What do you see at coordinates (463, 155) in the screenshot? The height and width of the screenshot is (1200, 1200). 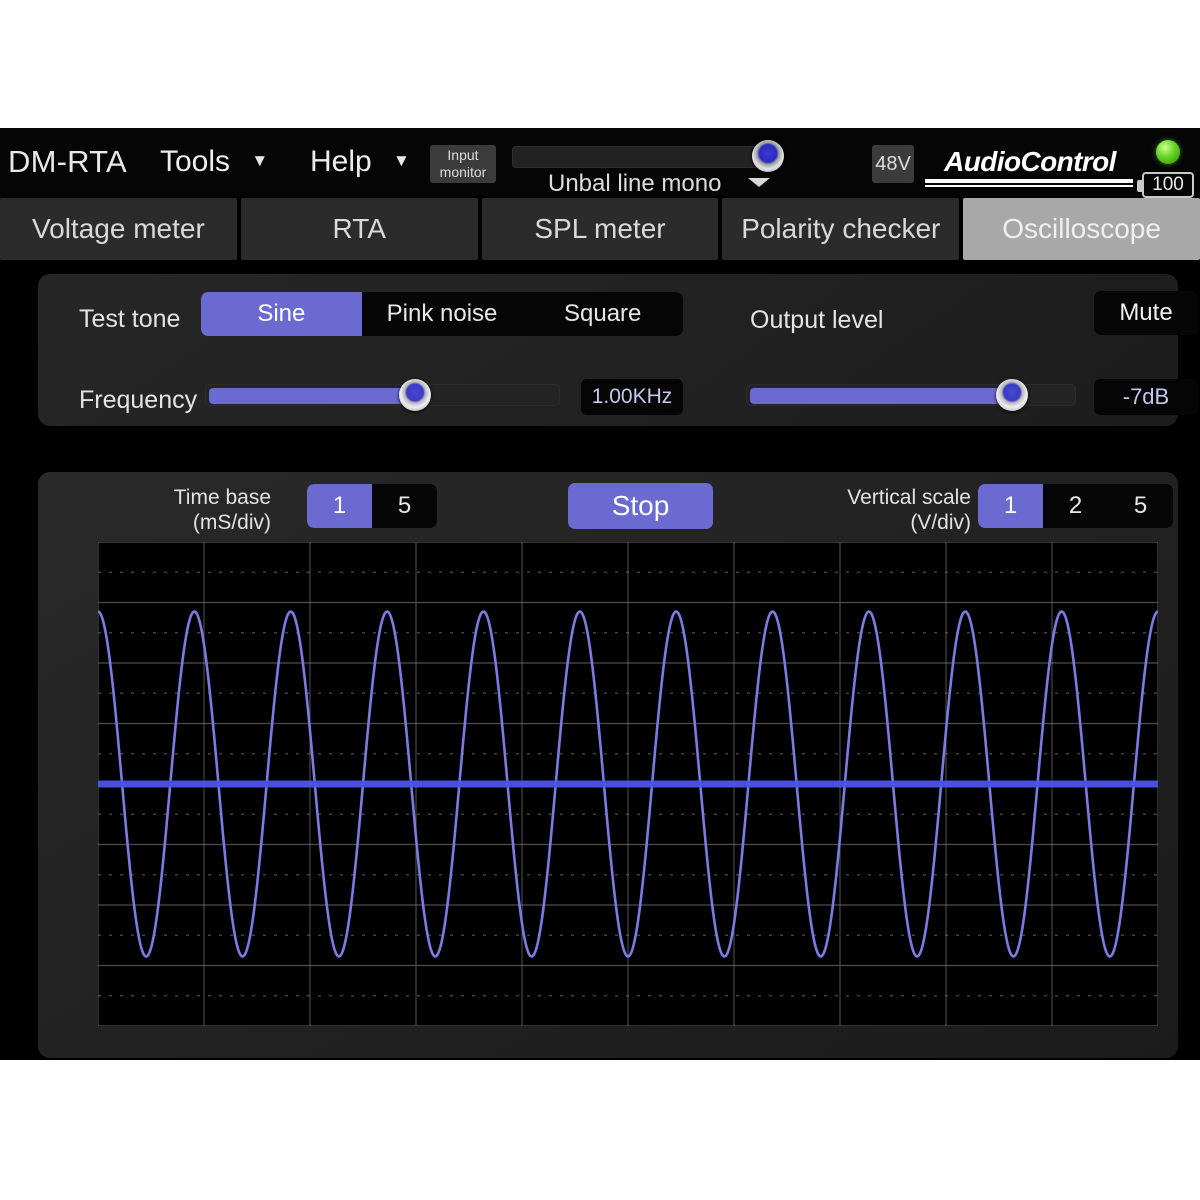 I see `input-monitor-label-line1: Input` at bounding box center [463, 155].